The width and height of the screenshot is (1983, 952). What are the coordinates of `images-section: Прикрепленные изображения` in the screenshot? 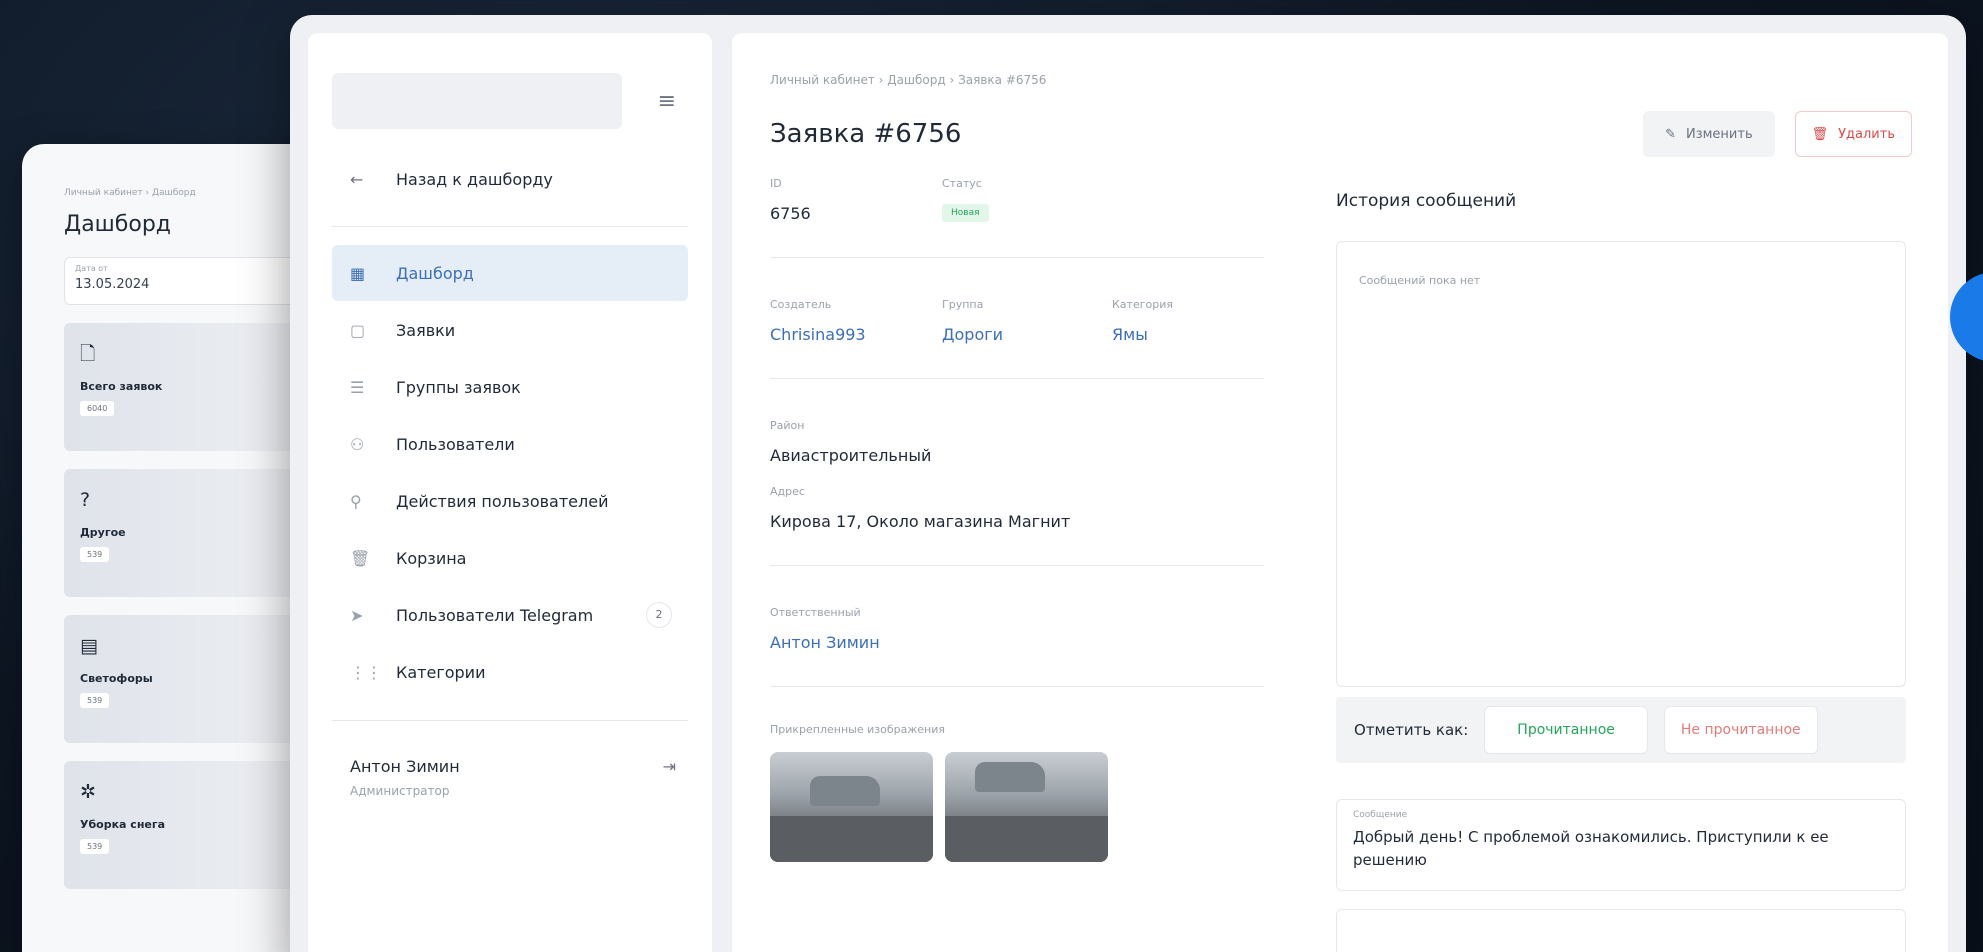 It's located at (1017, 774).